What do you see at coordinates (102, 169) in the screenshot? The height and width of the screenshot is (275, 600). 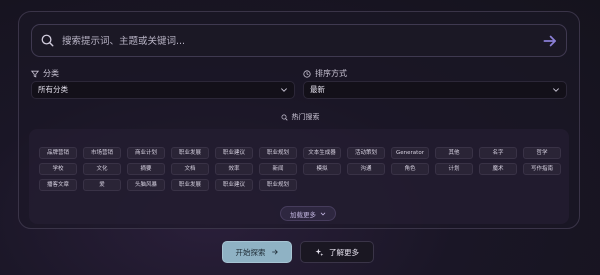 I see `hot-tag: 文化` at bounding box center [102, 169].